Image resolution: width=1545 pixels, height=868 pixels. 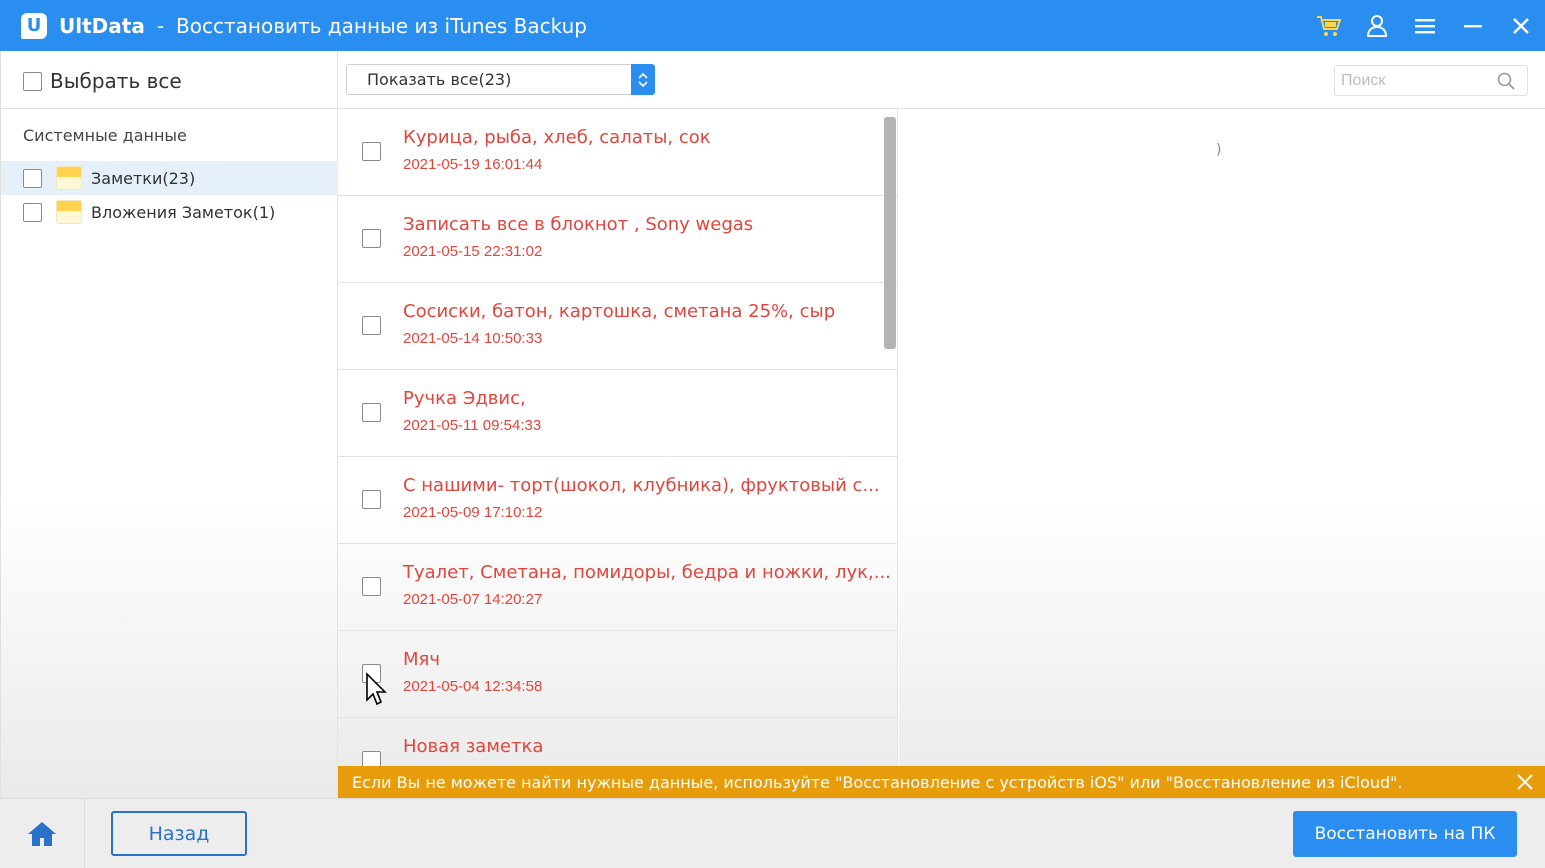 What do you see at coordinates (473, 746) in the screenshot?
I see `note-title: Новая заметка` at bounding box center [473, 746].